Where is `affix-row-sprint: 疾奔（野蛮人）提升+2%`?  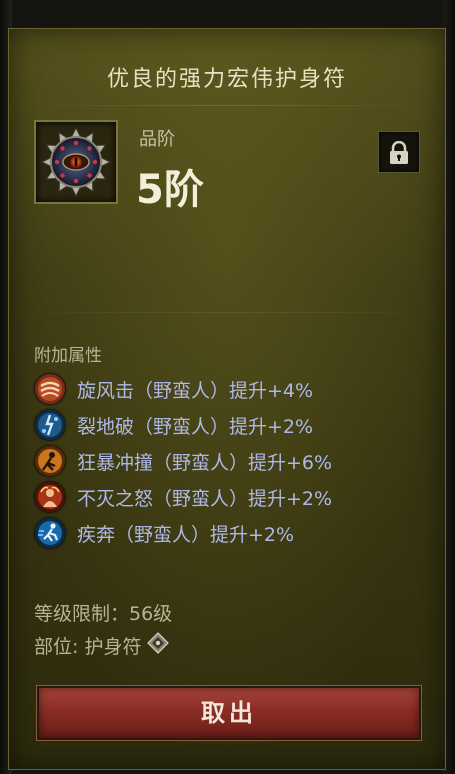 affix-row-sprint: 疾奔（野蛮人）提升+2% is located at coordinates (183, 533).